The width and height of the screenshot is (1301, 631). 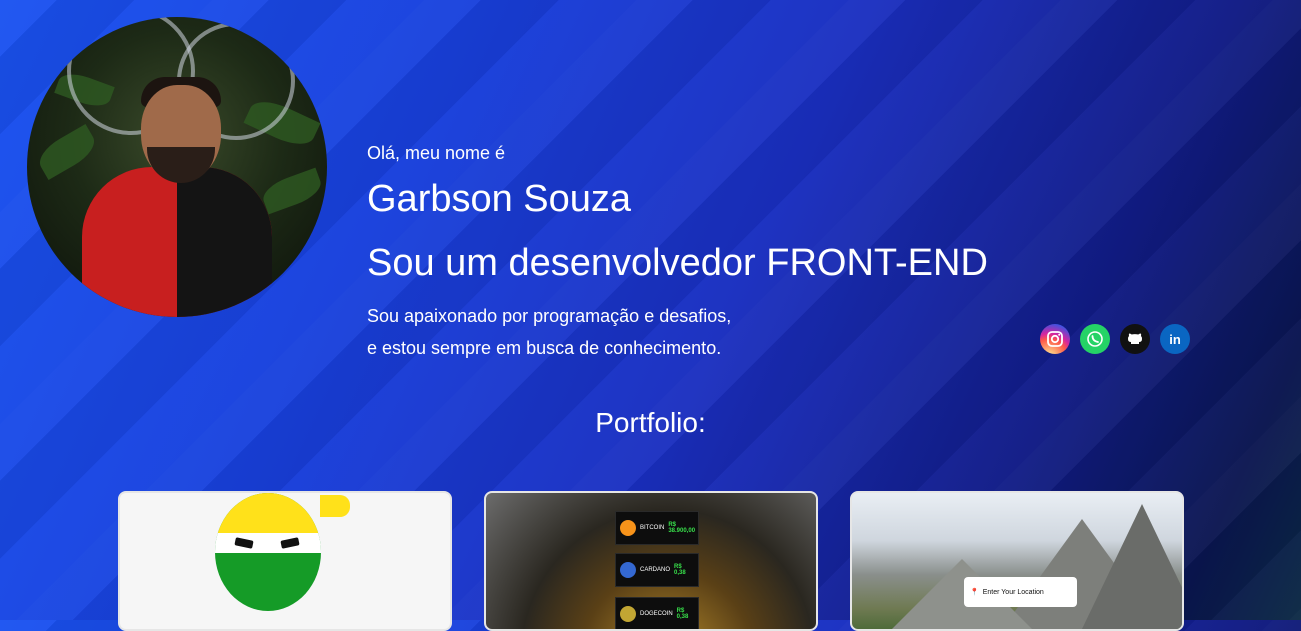 I want to click on portfolio-card-weather: 📍 Enter Your Location, so click(x=1017, y=561).